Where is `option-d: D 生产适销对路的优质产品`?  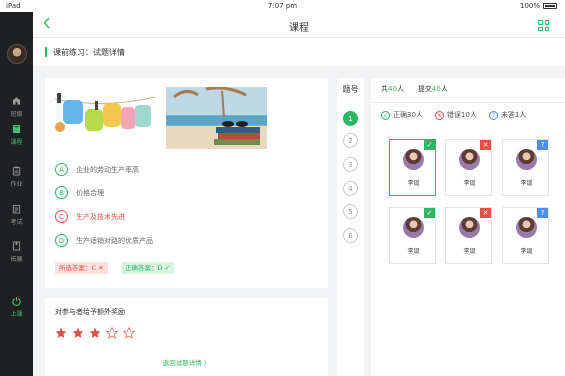
option-d: D 生产适销对路的优质产品 is located at coordinates (104, 240).